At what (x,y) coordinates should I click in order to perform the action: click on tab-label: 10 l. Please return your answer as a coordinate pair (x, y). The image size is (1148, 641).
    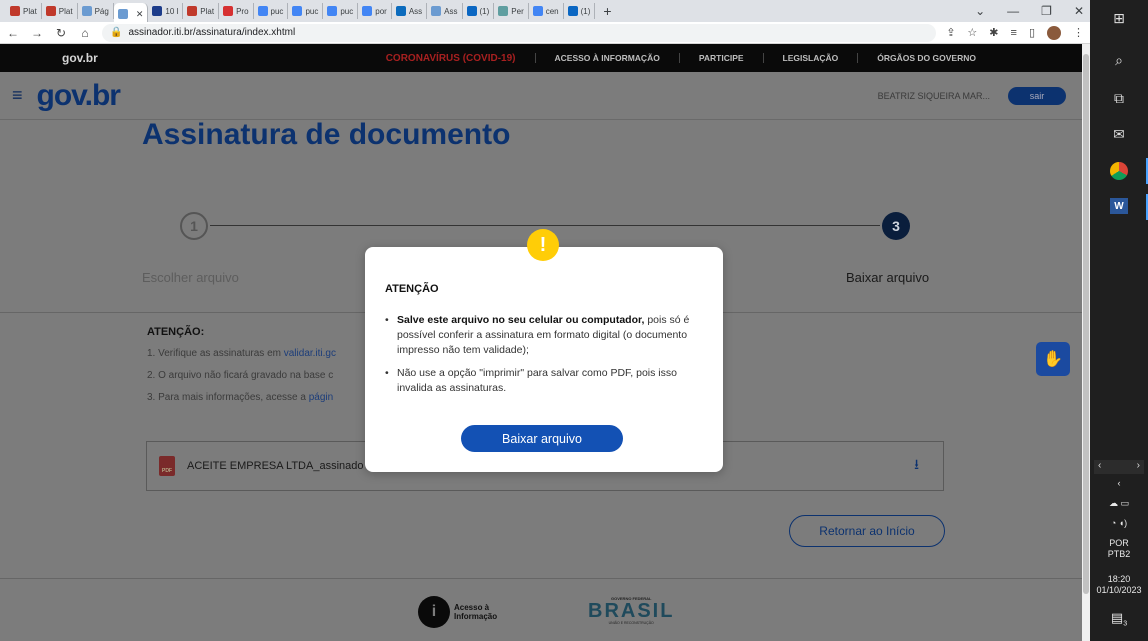
    Looking at the image, I should click on (172, 11).